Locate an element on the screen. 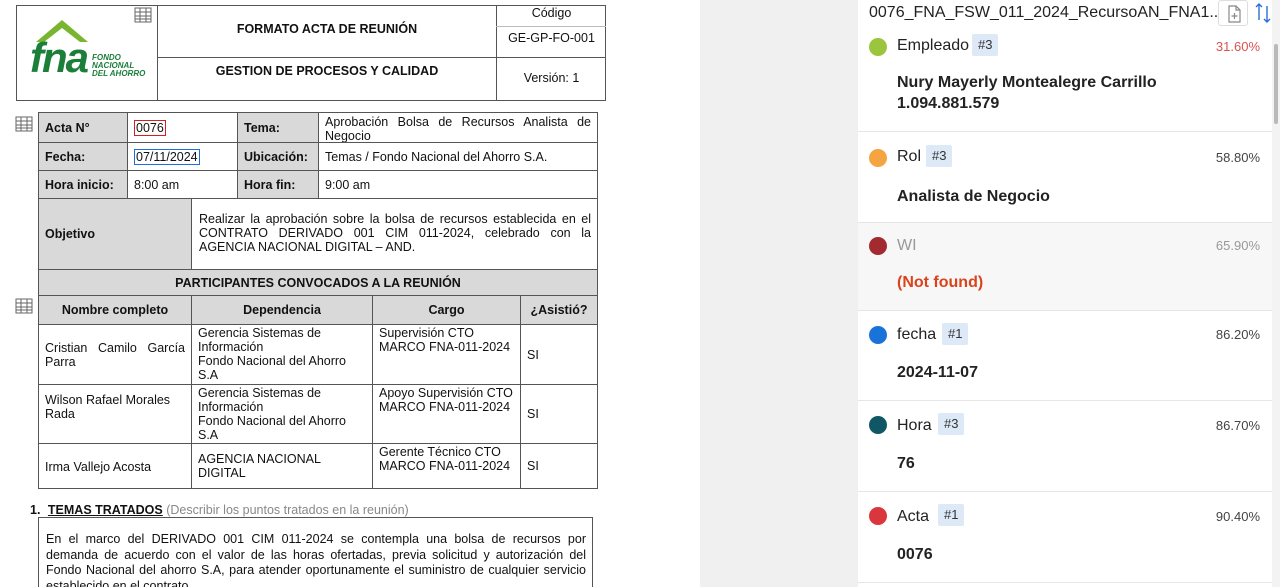 This screenshot has width=1280, height=587. entity-fecha: fecha #1 86.20% 2024-11-07 is located at coordinates (1065, 356).